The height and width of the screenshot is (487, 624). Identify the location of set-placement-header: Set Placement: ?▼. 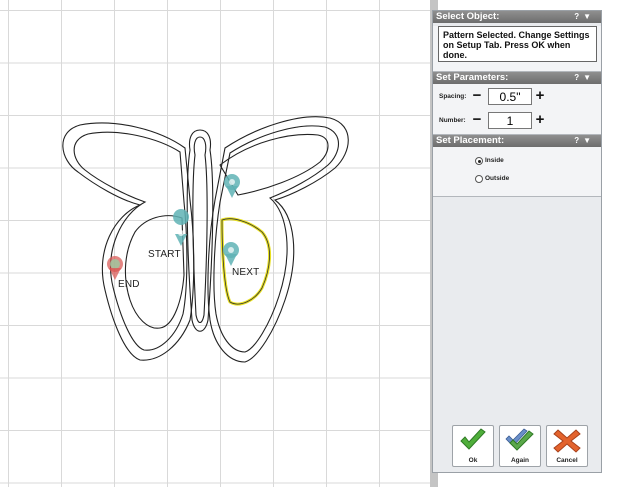
(517, 141).